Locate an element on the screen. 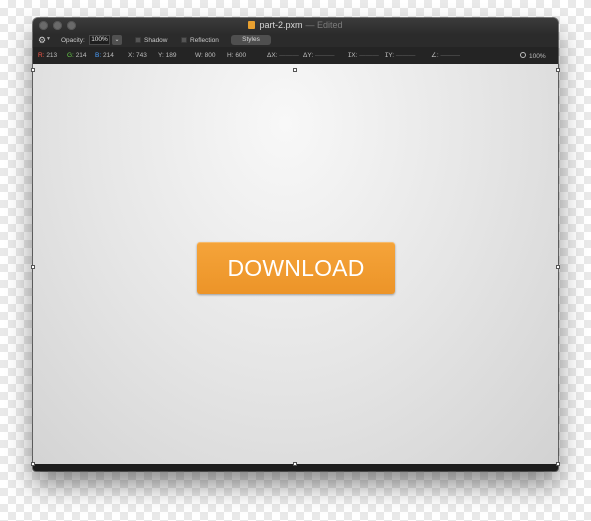 The width and height of the screenshot is (591, 521). angle-readout: ∠: ——— is located at coordinates (445, 55).